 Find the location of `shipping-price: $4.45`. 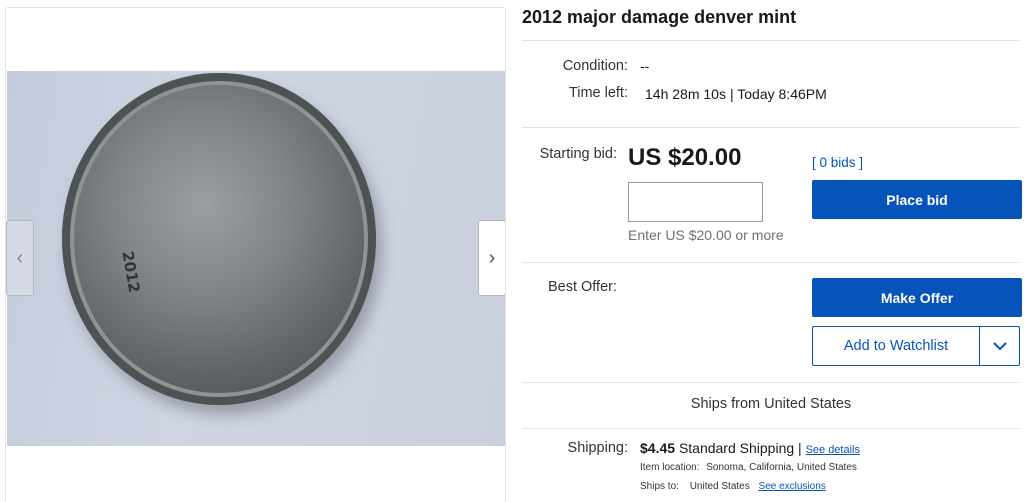

shipping-price: $4.45 is located at coordinates (658, 448).